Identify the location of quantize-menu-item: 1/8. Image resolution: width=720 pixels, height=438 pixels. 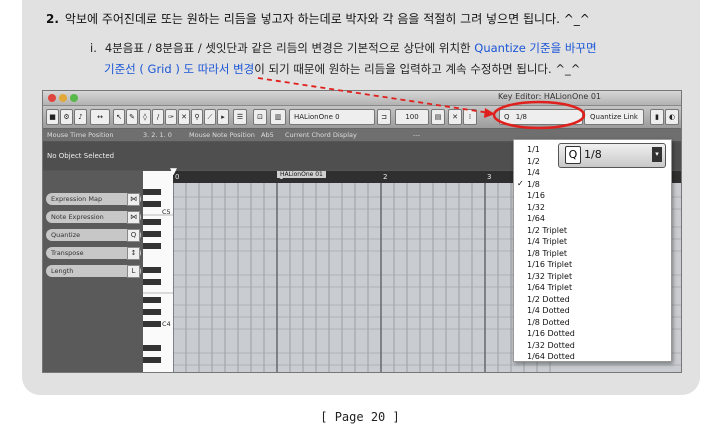
(533, 184).